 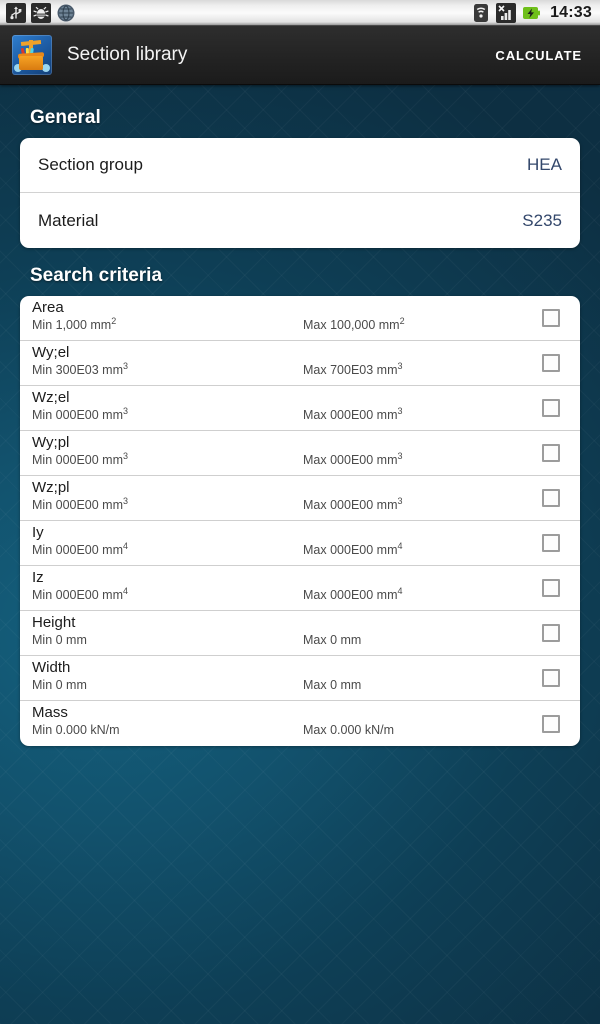 What do you see at coordinates (38, 577) in the screenshot?
I see `criteria-name: Iz` at bounding box center [38, 577].